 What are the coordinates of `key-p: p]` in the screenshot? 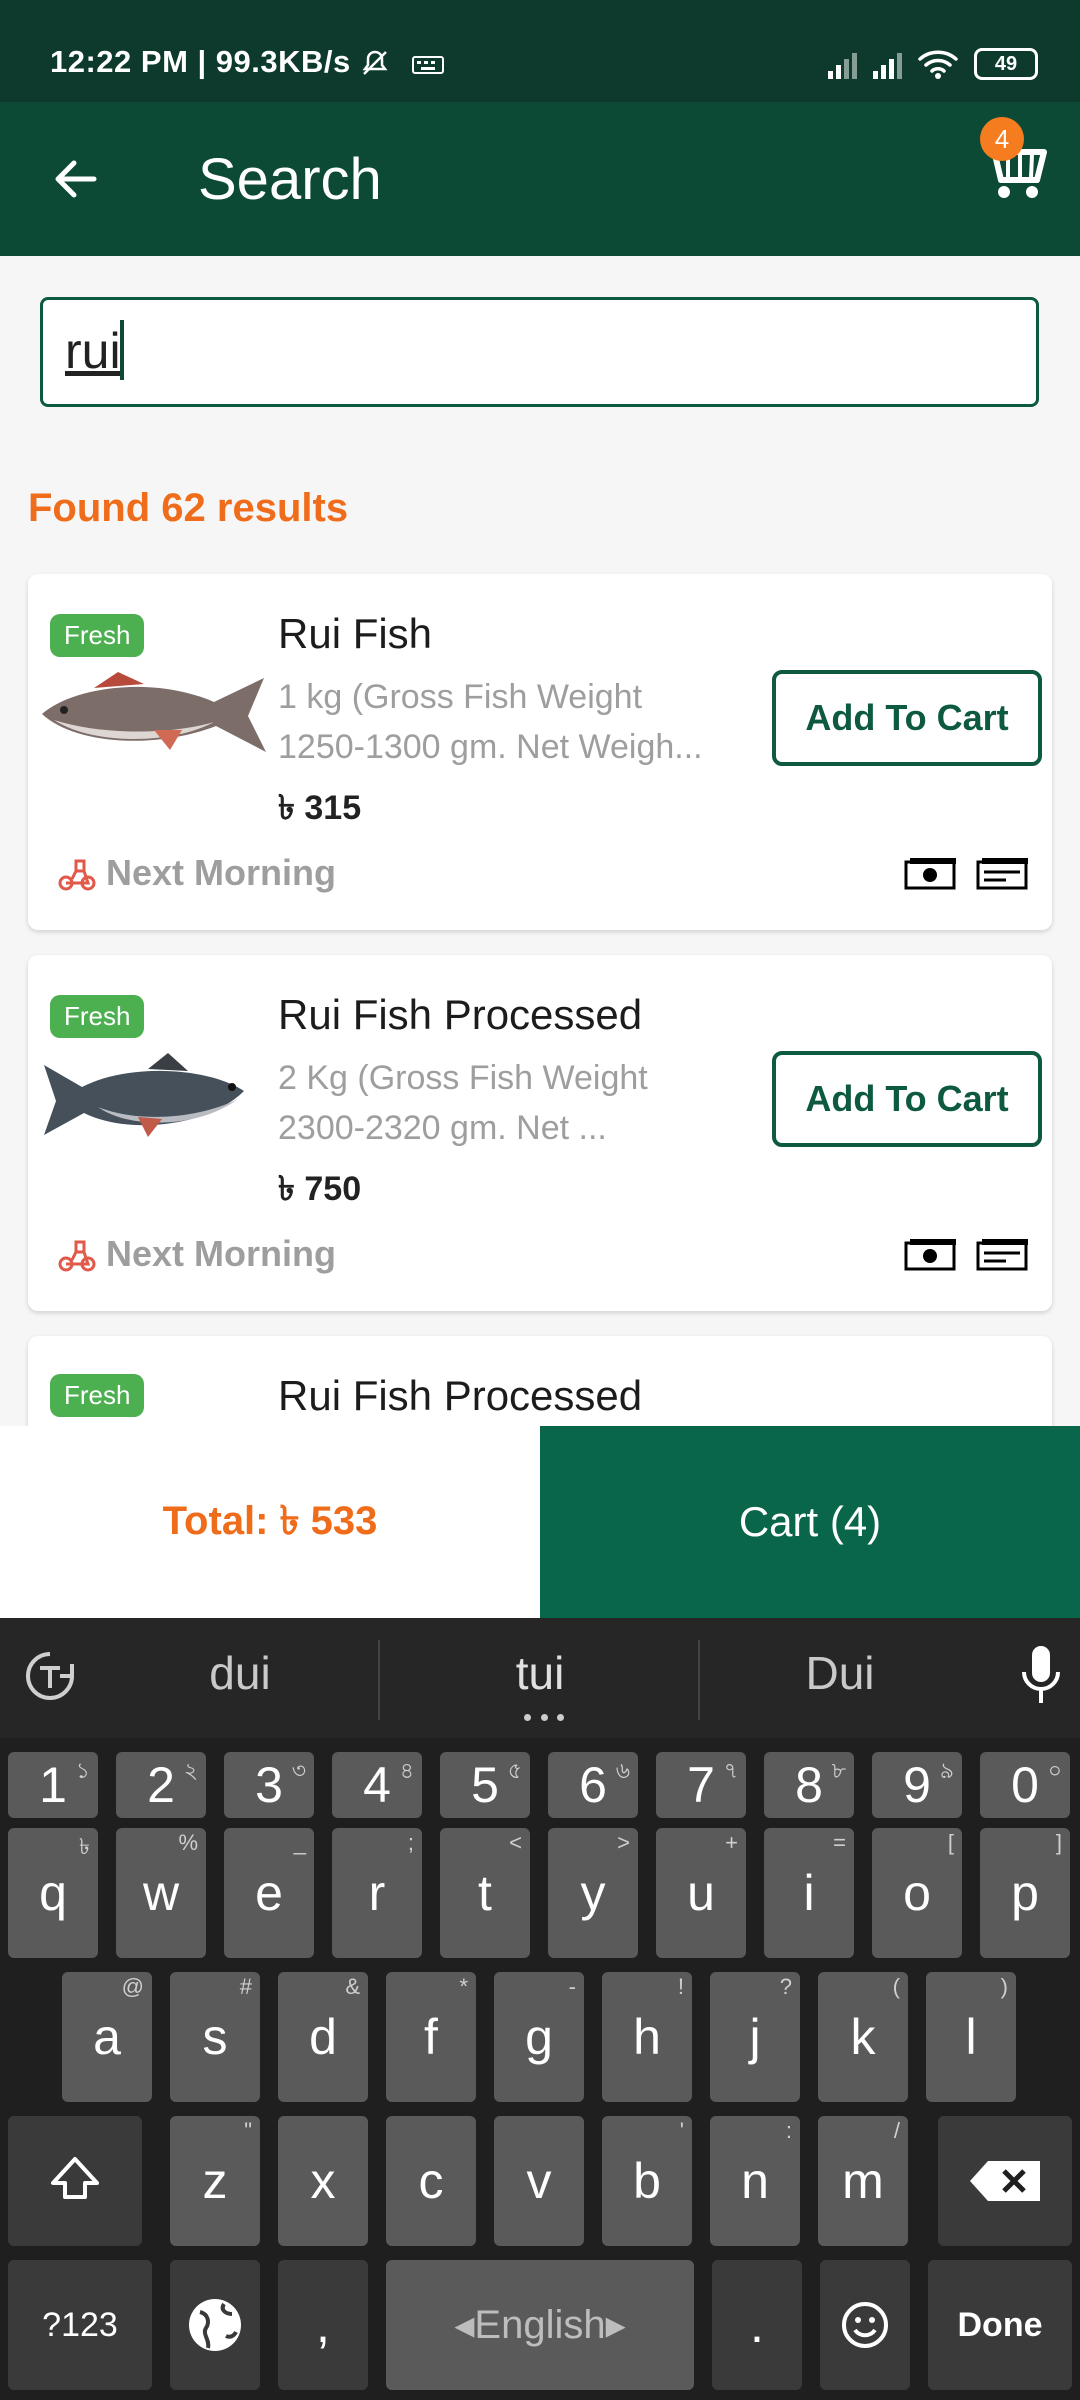 It's located at (1025, 1893).